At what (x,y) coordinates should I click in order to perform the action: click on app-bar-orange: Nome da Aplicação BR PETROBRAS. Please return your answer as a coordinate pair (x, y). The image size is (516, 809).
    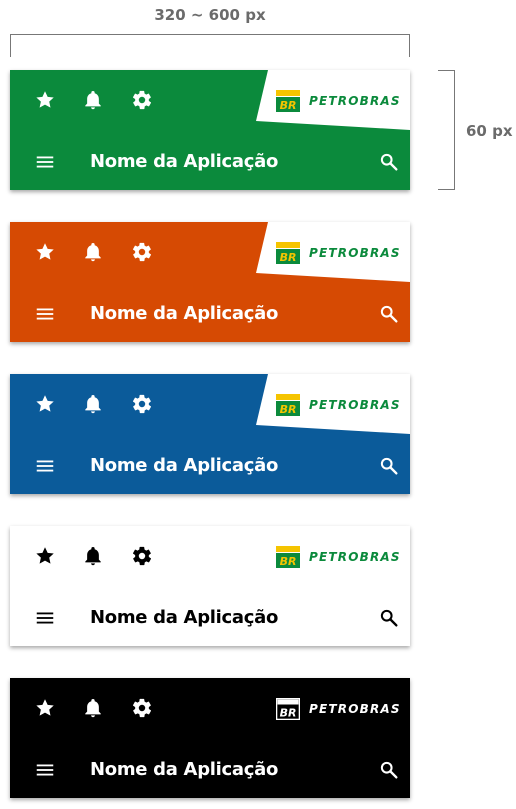
    Looking at the image, I should click on (210, 282).